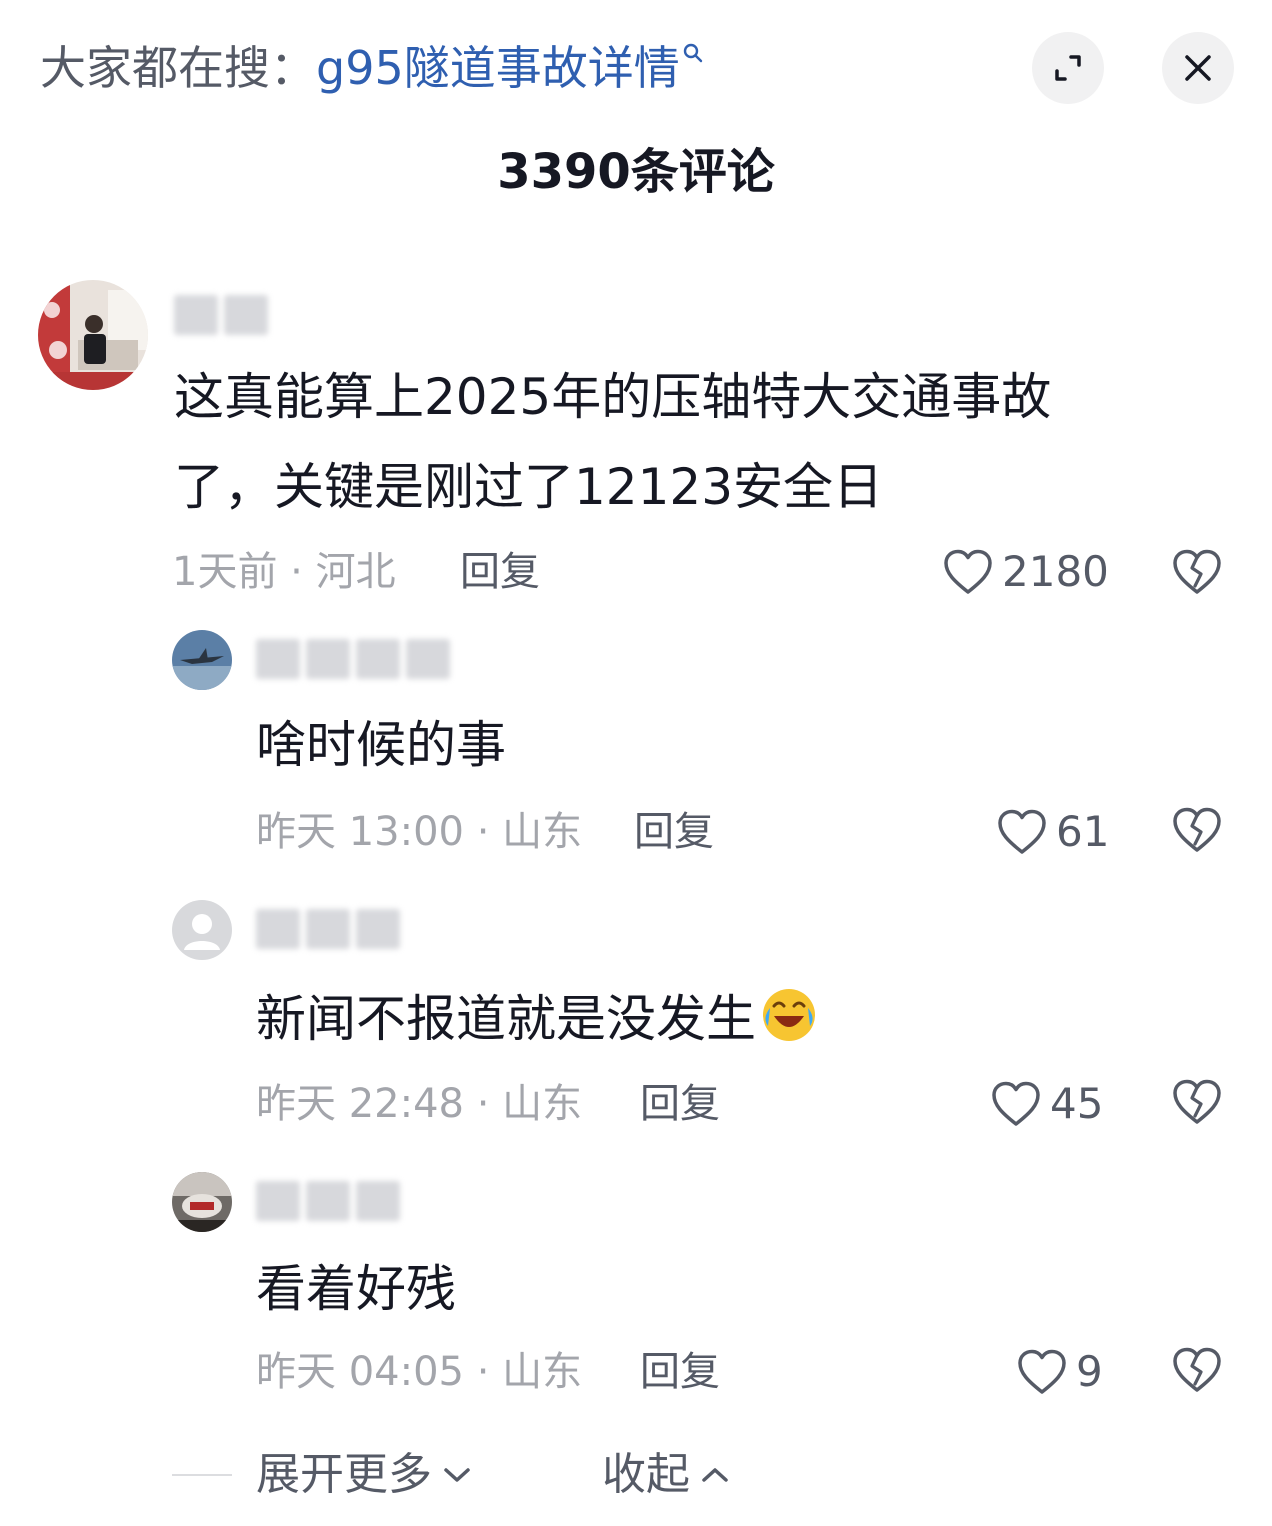  I want to click on chevron-down-icon, so click(457, 1475).